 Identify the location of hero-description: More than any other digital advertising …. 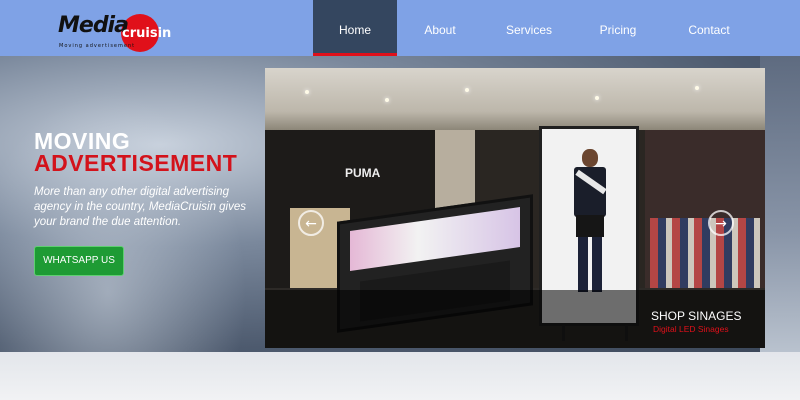
(140, 207).